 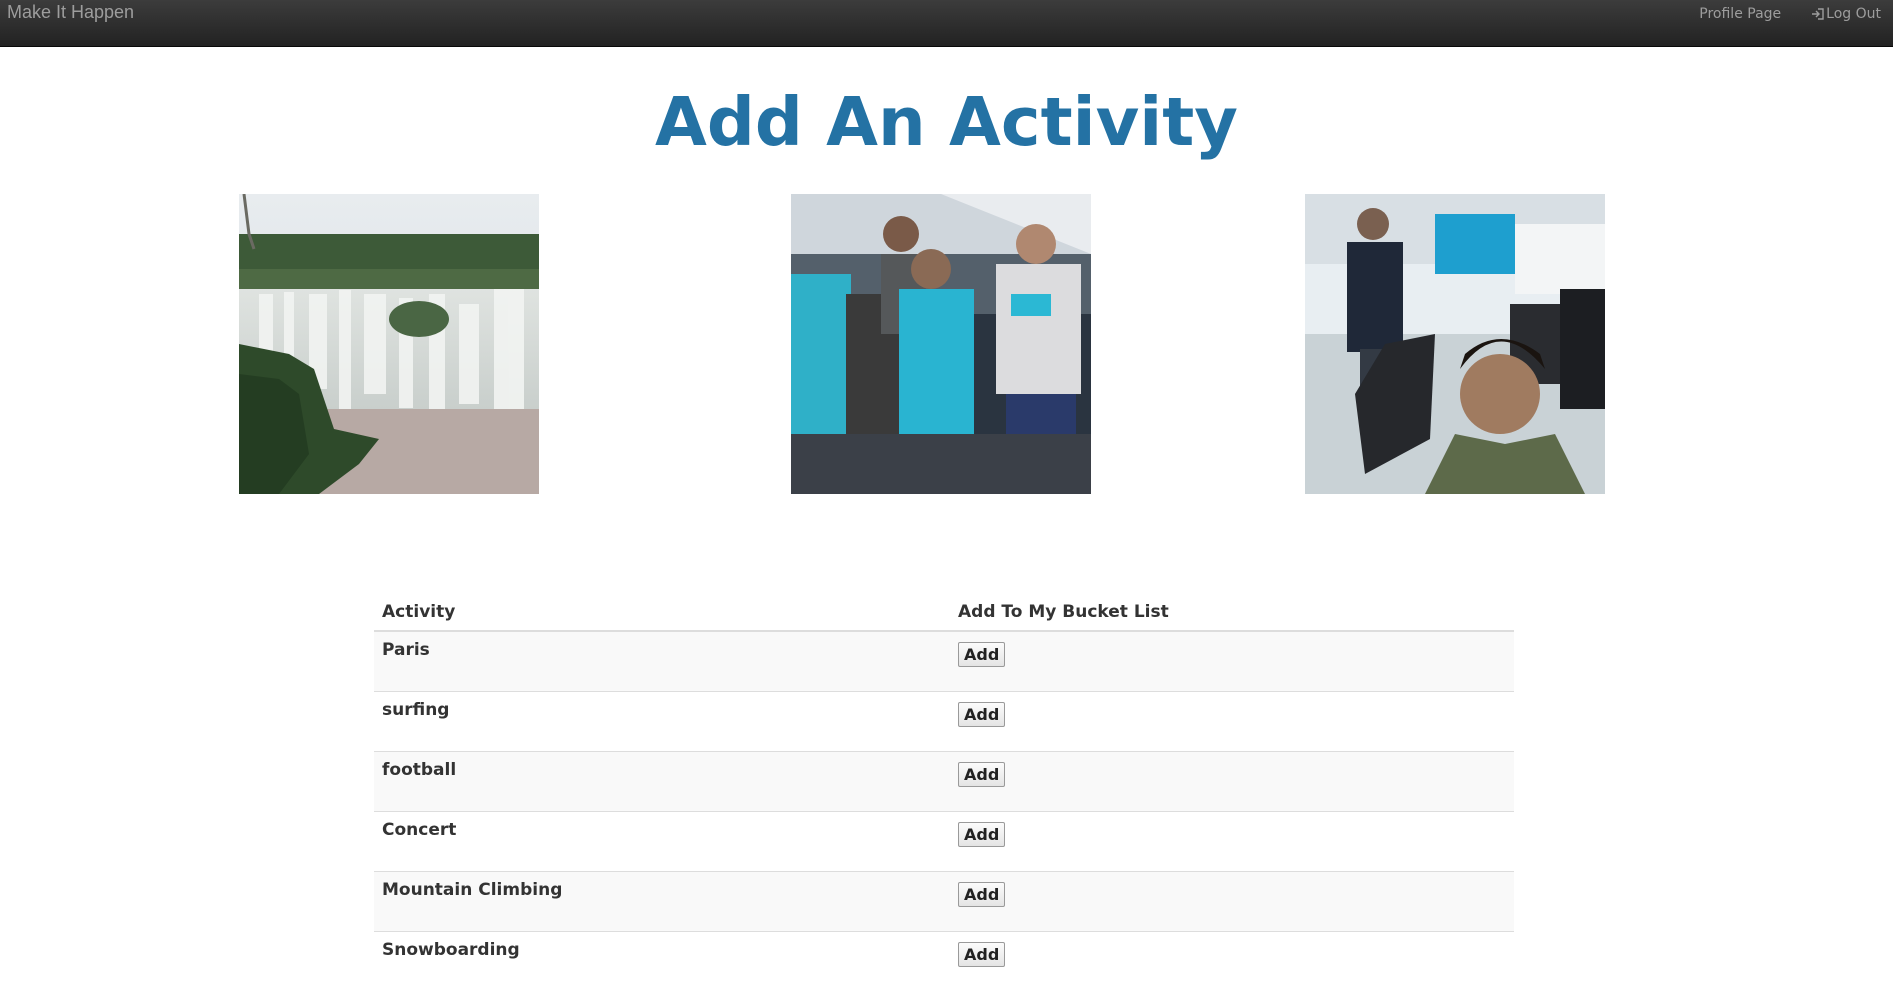 I want to click on activity-column-header: Activity, so click(x=662, y=613).